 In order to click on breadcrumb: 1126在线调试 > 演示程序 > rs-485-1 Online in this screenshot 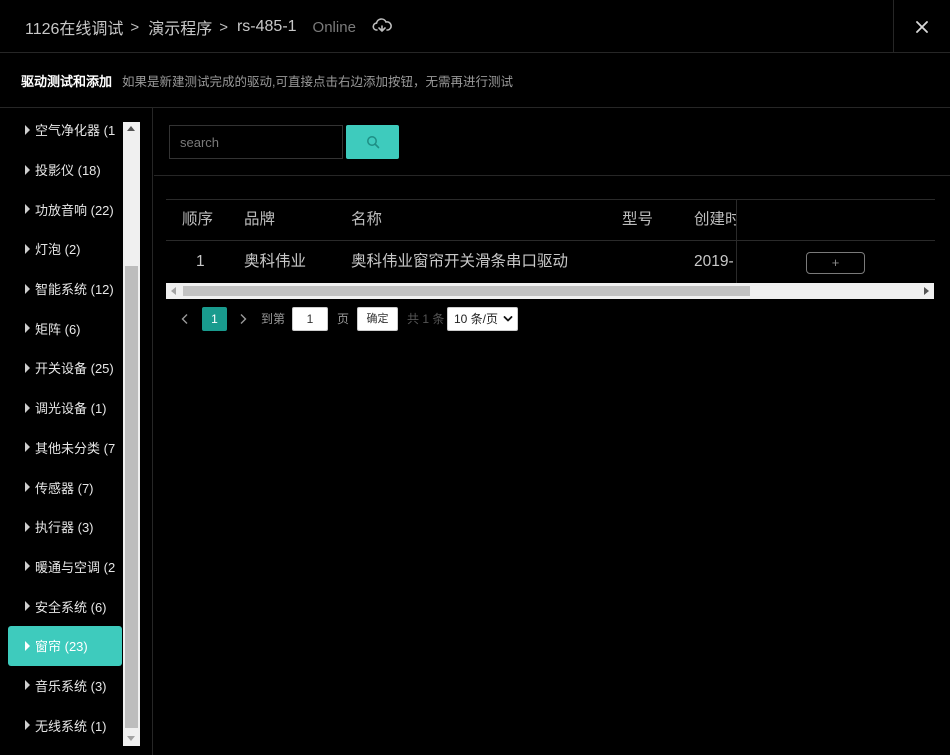, I will do `click(208, 27)`.